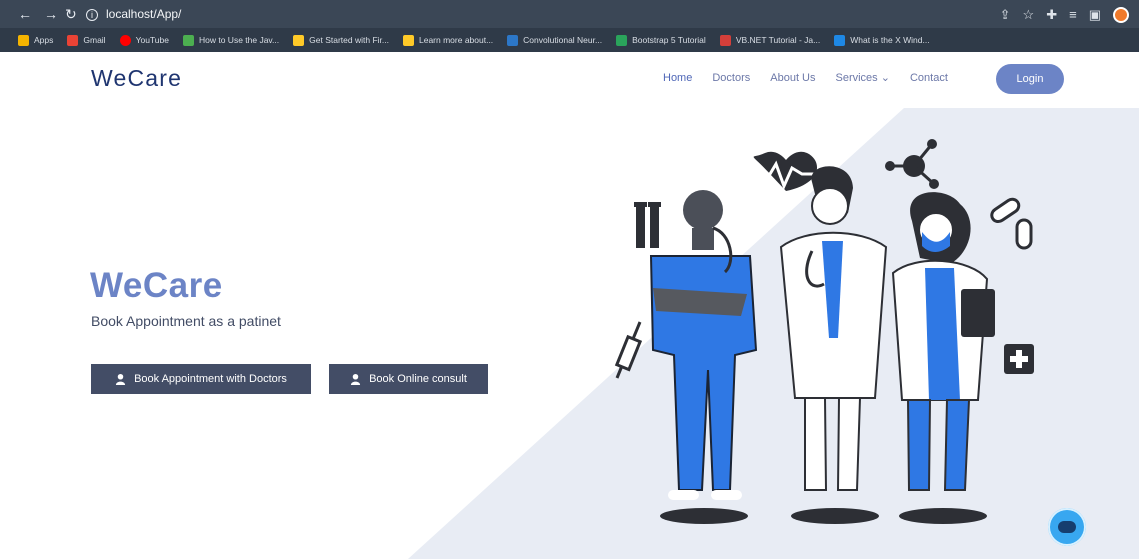  I want to click on bookmark-youtube: YouTube, so click(144, 40).